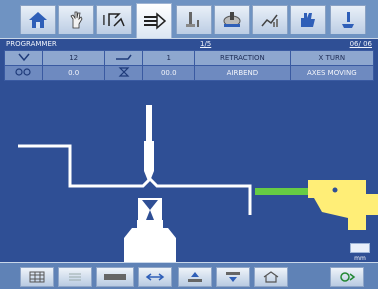 The height and width of the screenshot is (289, 378). I want to click on home-position-button, so click(271, 277).